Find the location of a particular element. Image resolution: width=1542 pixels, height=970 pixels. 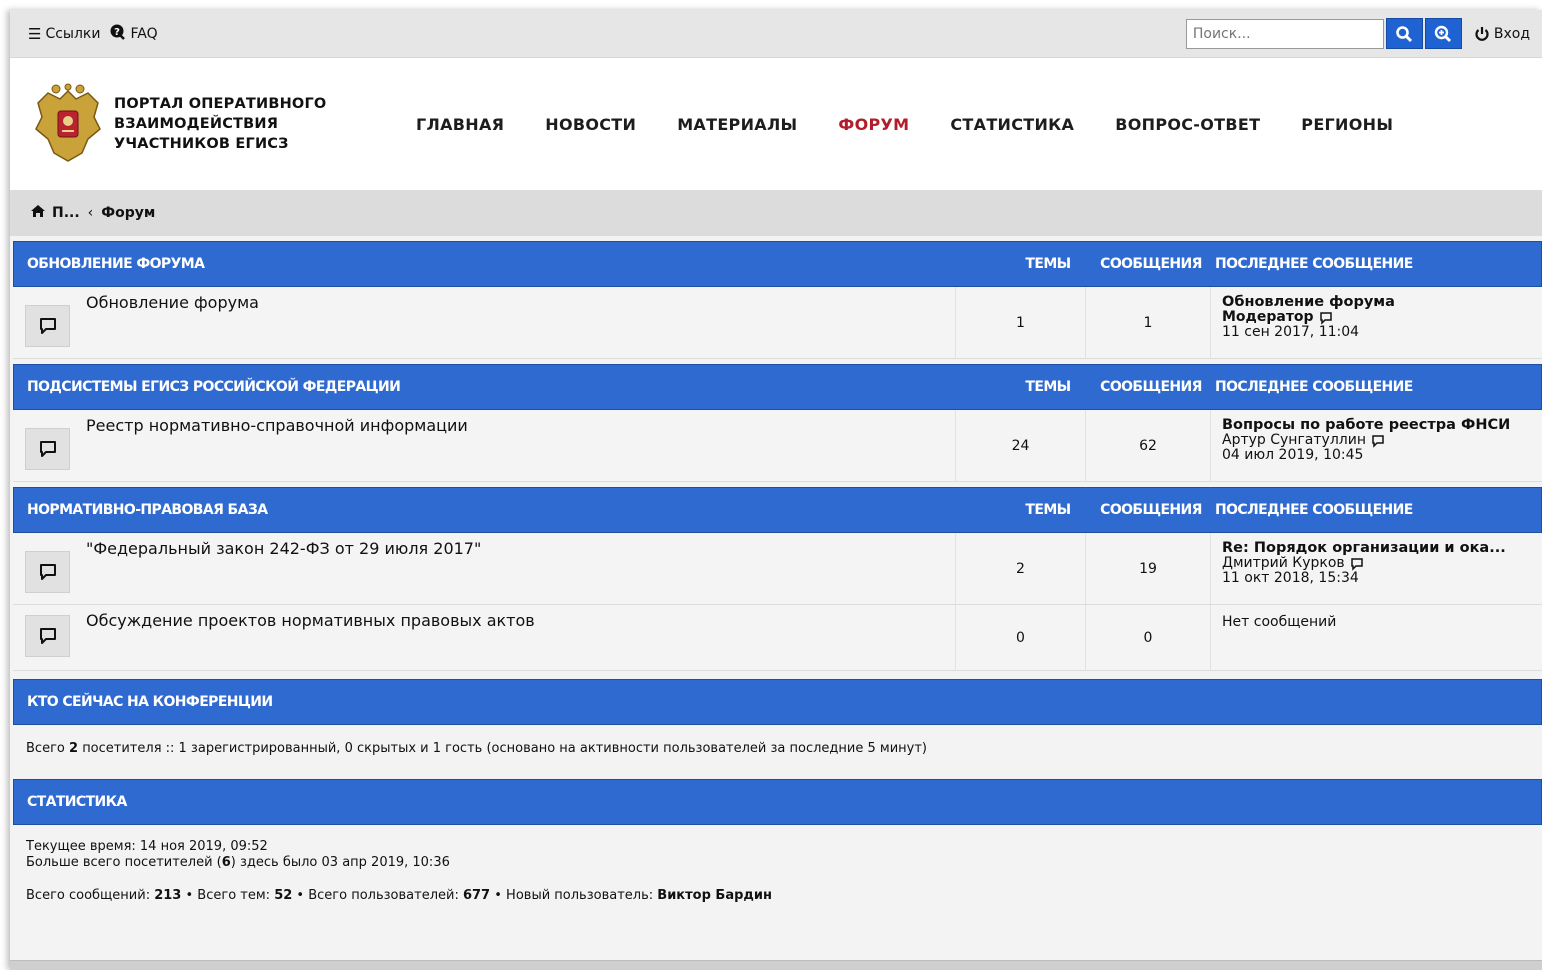

total-topics-value: 52 is located at coordinates (283, 895).